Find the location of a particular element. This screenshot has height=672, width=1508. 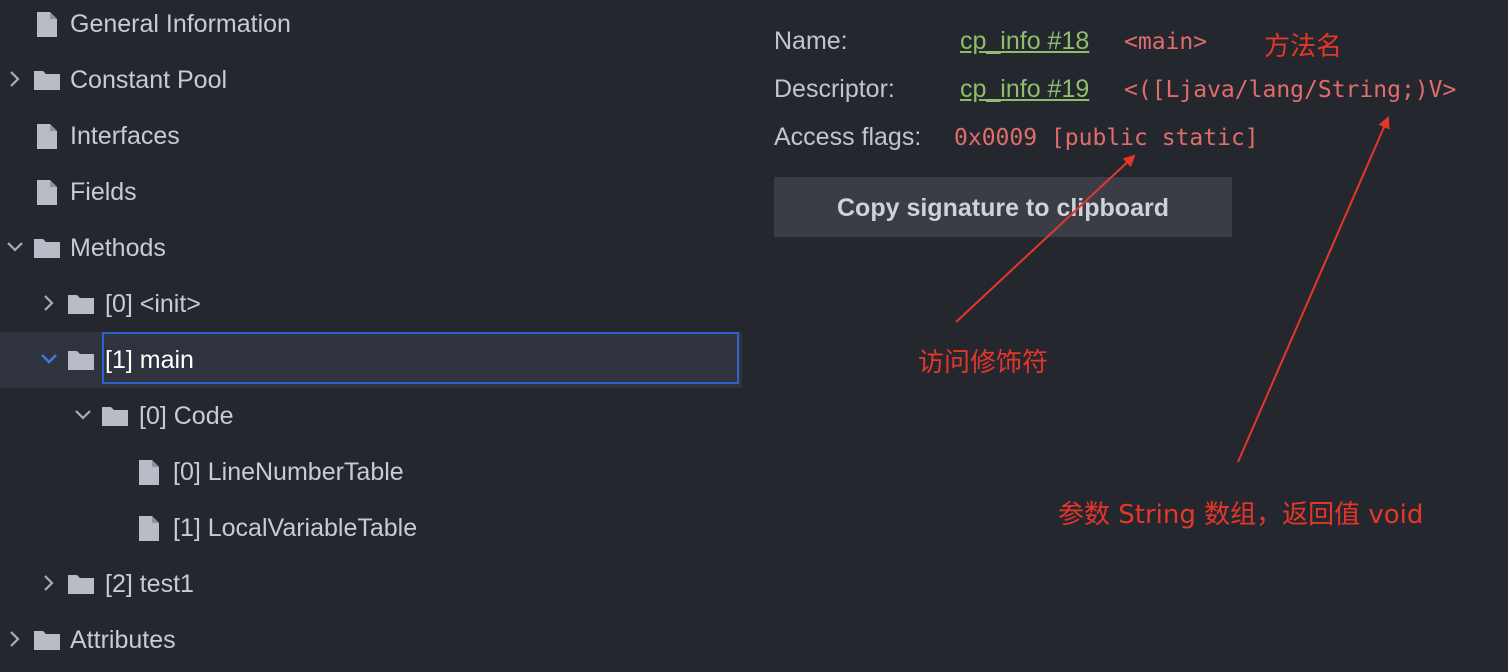

descriptor-value: <([Ljava/lang/String;)V> is located at coordinates (1290, 90).